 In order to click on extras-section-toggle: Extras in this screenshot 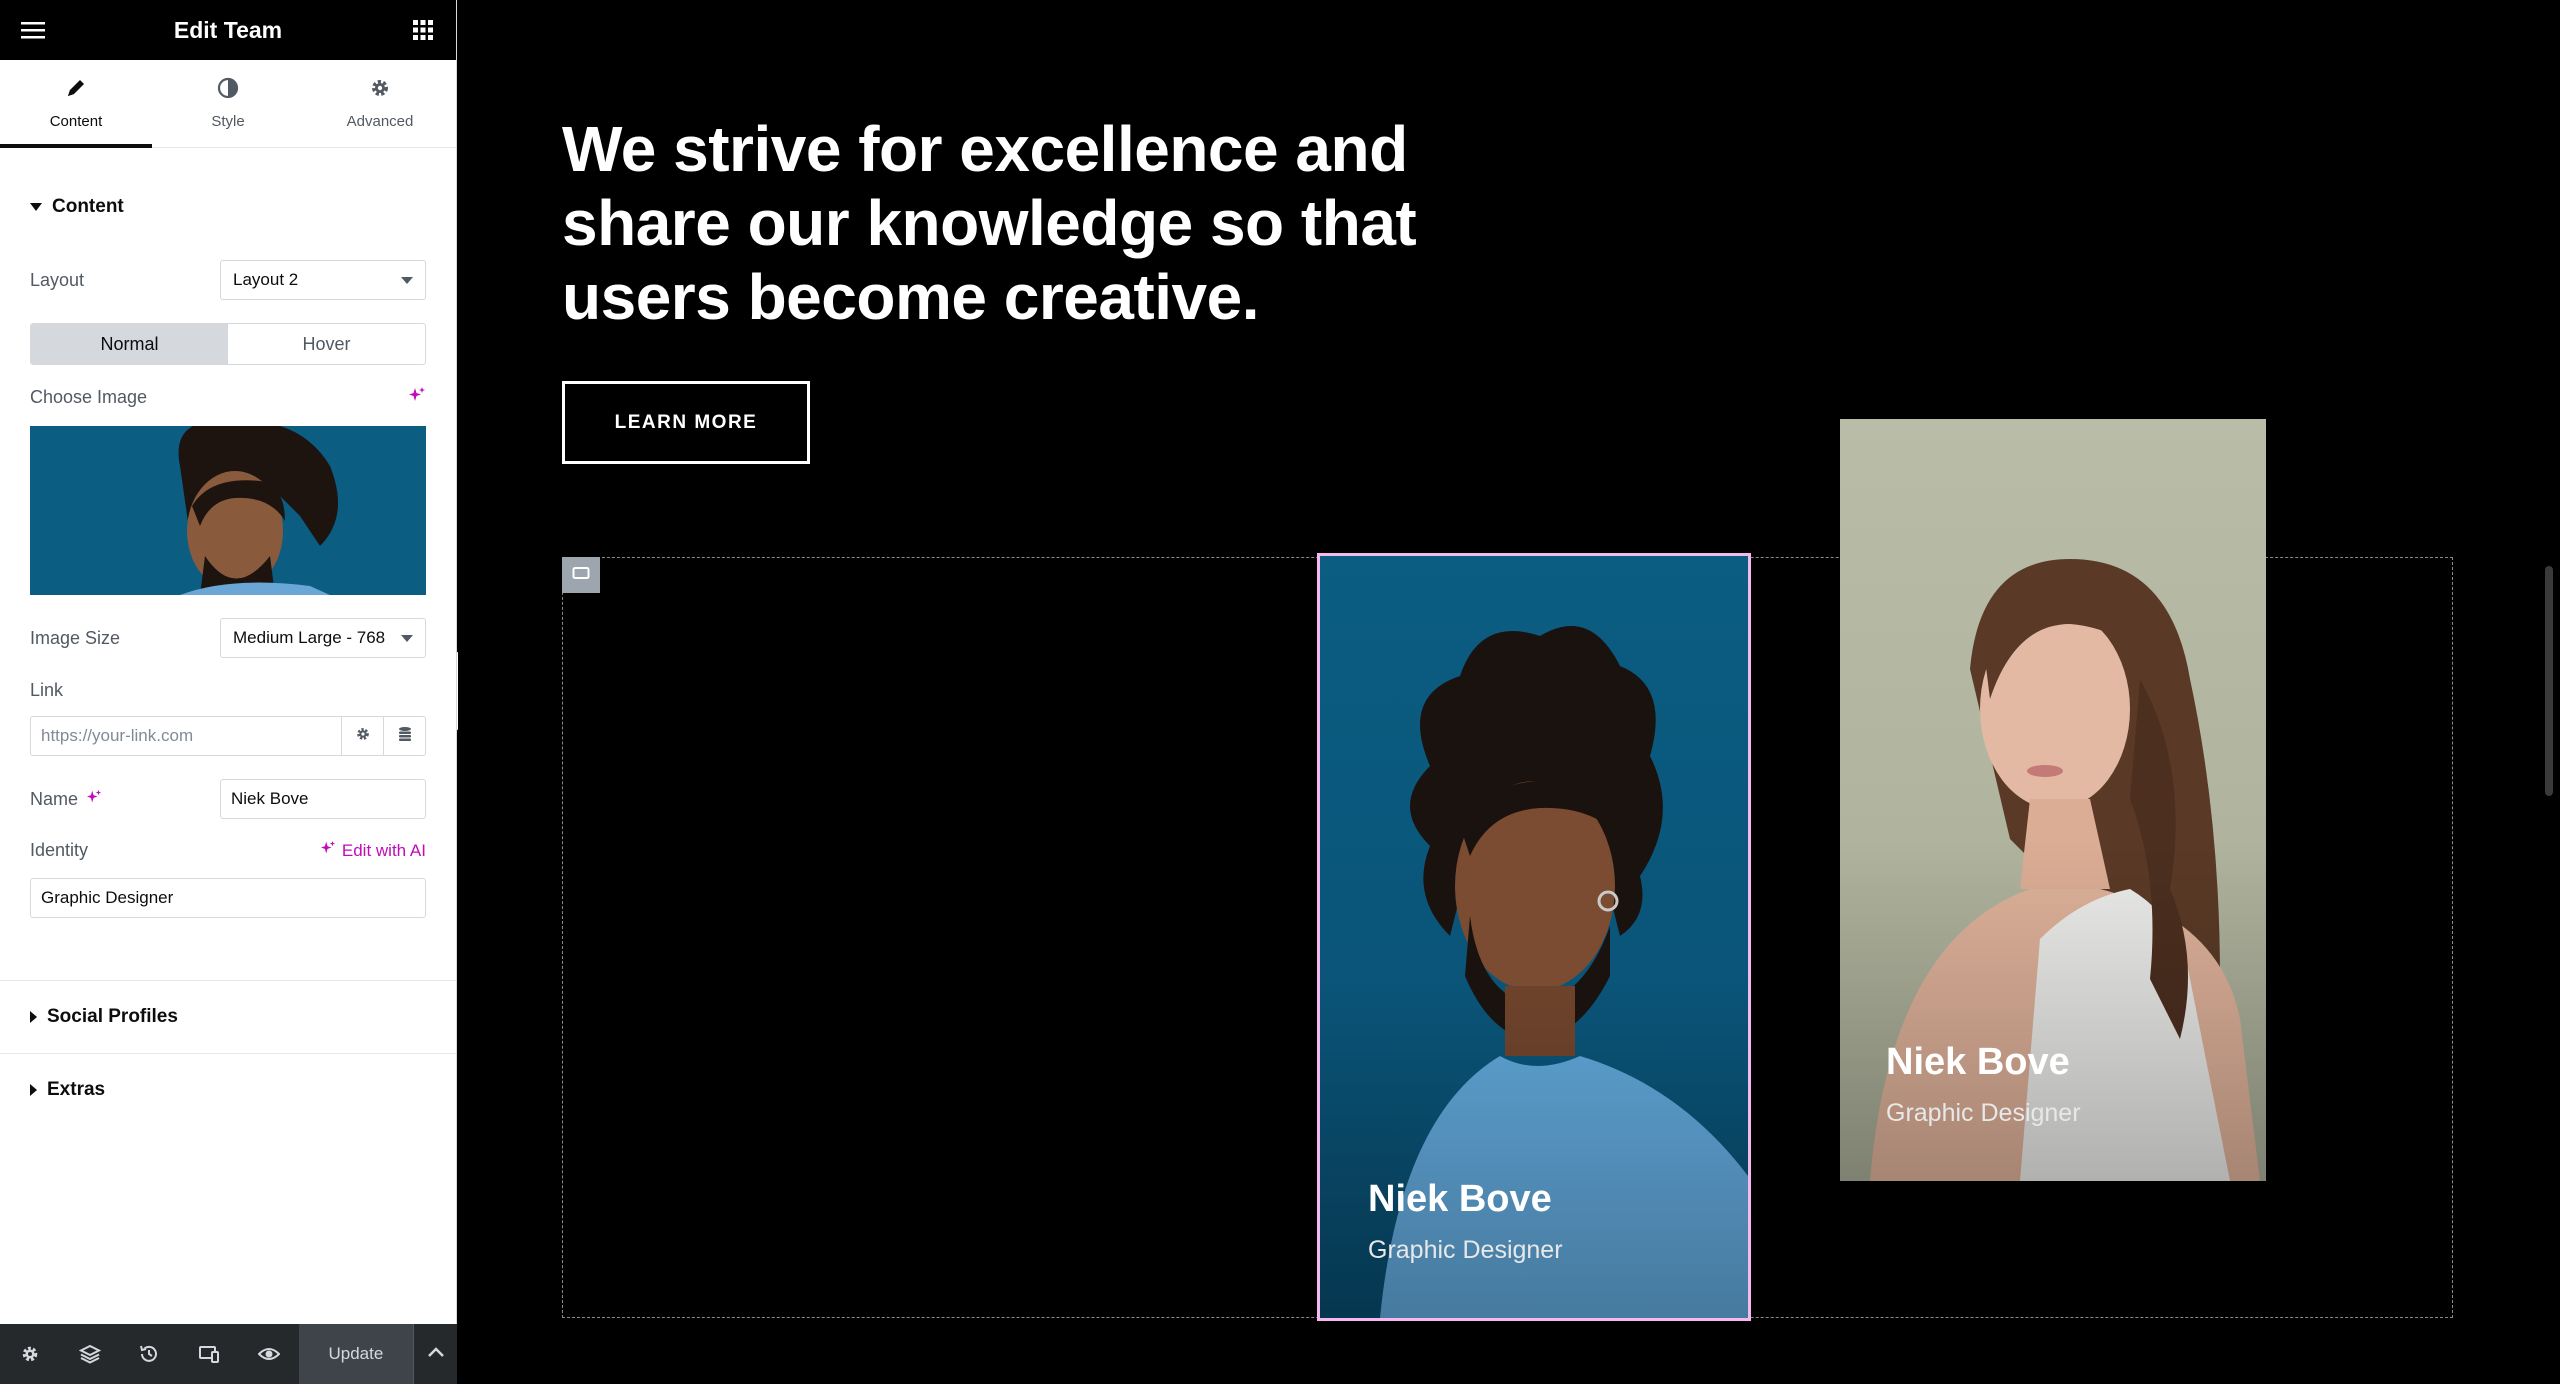, I will do `click(67, 1090)`.